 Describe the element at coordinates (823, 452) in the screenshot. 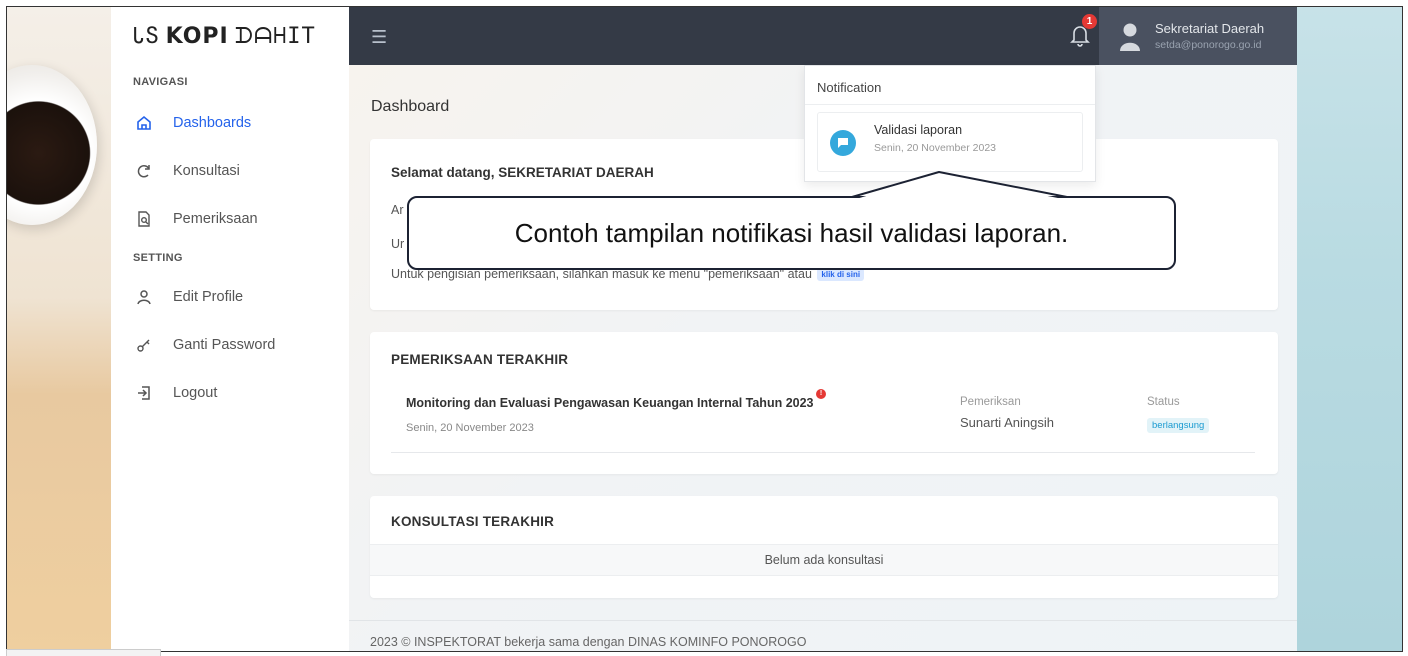

I see `exam-divider` at that location.